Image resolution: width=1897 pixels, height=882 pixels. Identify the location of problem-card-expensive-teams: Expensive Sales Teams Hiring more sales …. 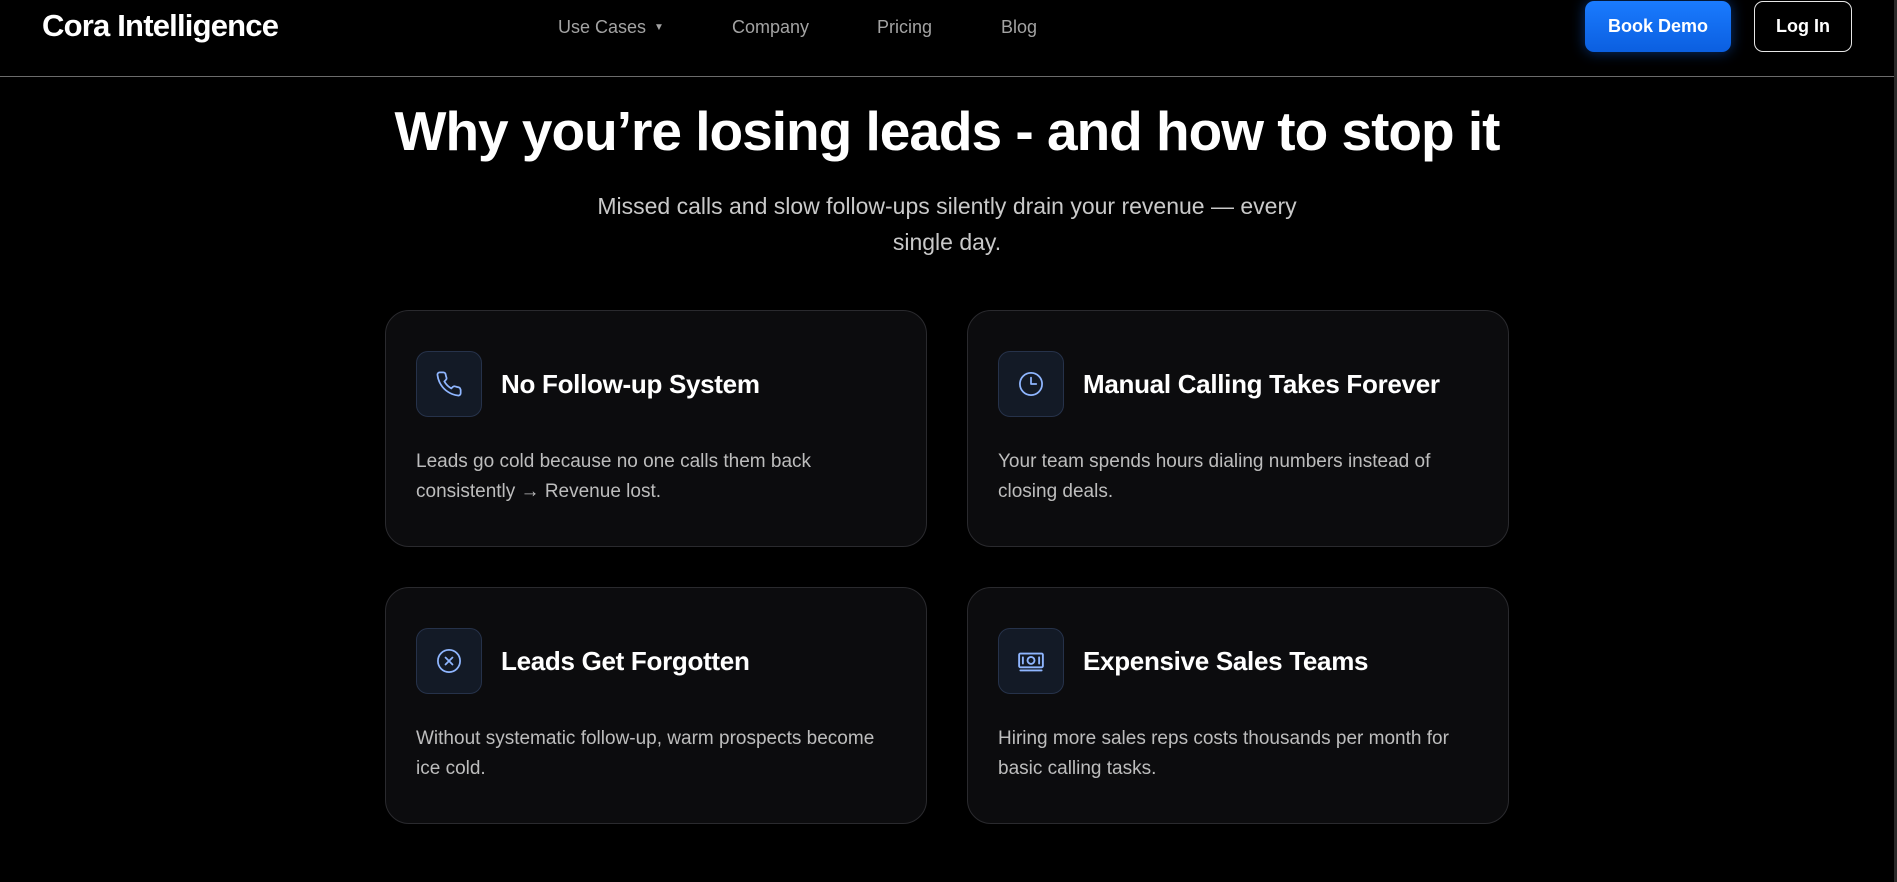
(1238, 705).